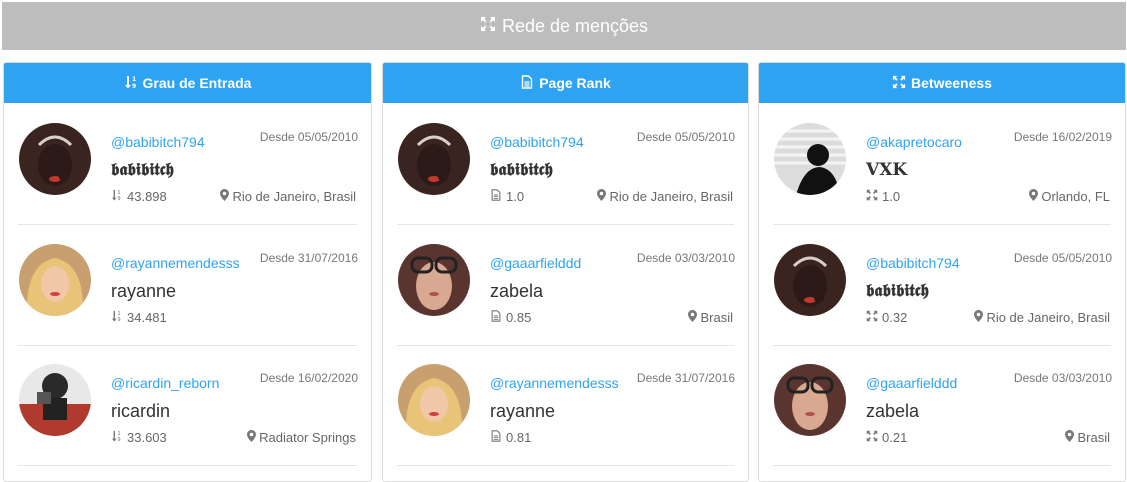 Image resolution: width=1127 pixels, height=482 pixels. I want to click on location: Radiator Springs, so click(301, 437).